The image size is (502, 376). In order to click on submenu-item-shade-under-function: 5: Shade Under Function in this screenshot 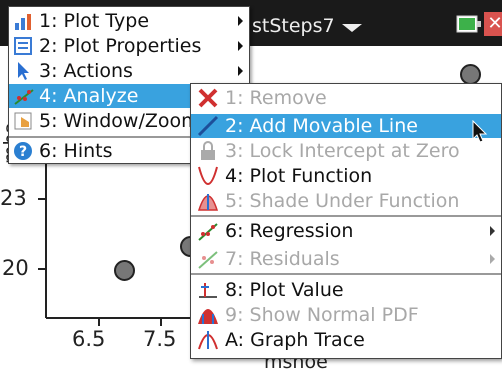, I will do `click(346, 201)`.